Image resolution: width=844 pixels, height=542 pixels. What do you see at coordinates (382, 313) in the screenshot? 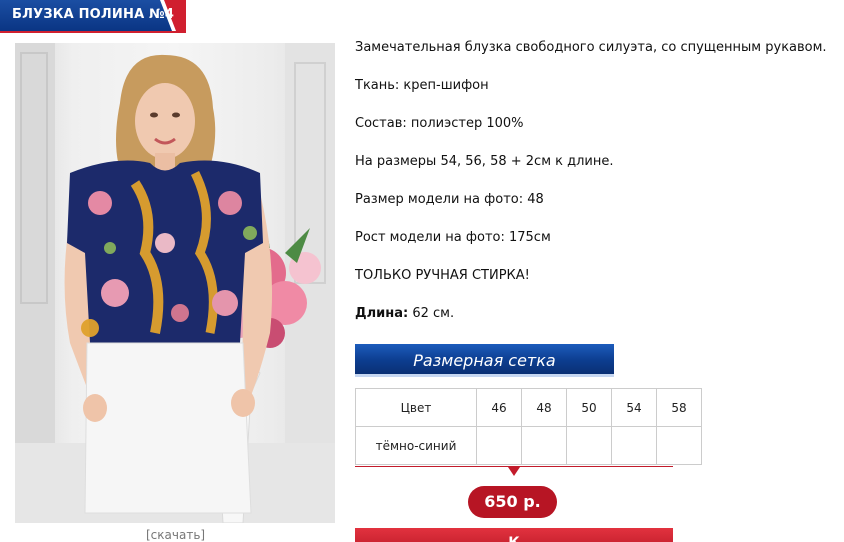
I see `length-label: Длина:` at bounding box center [382, 313].